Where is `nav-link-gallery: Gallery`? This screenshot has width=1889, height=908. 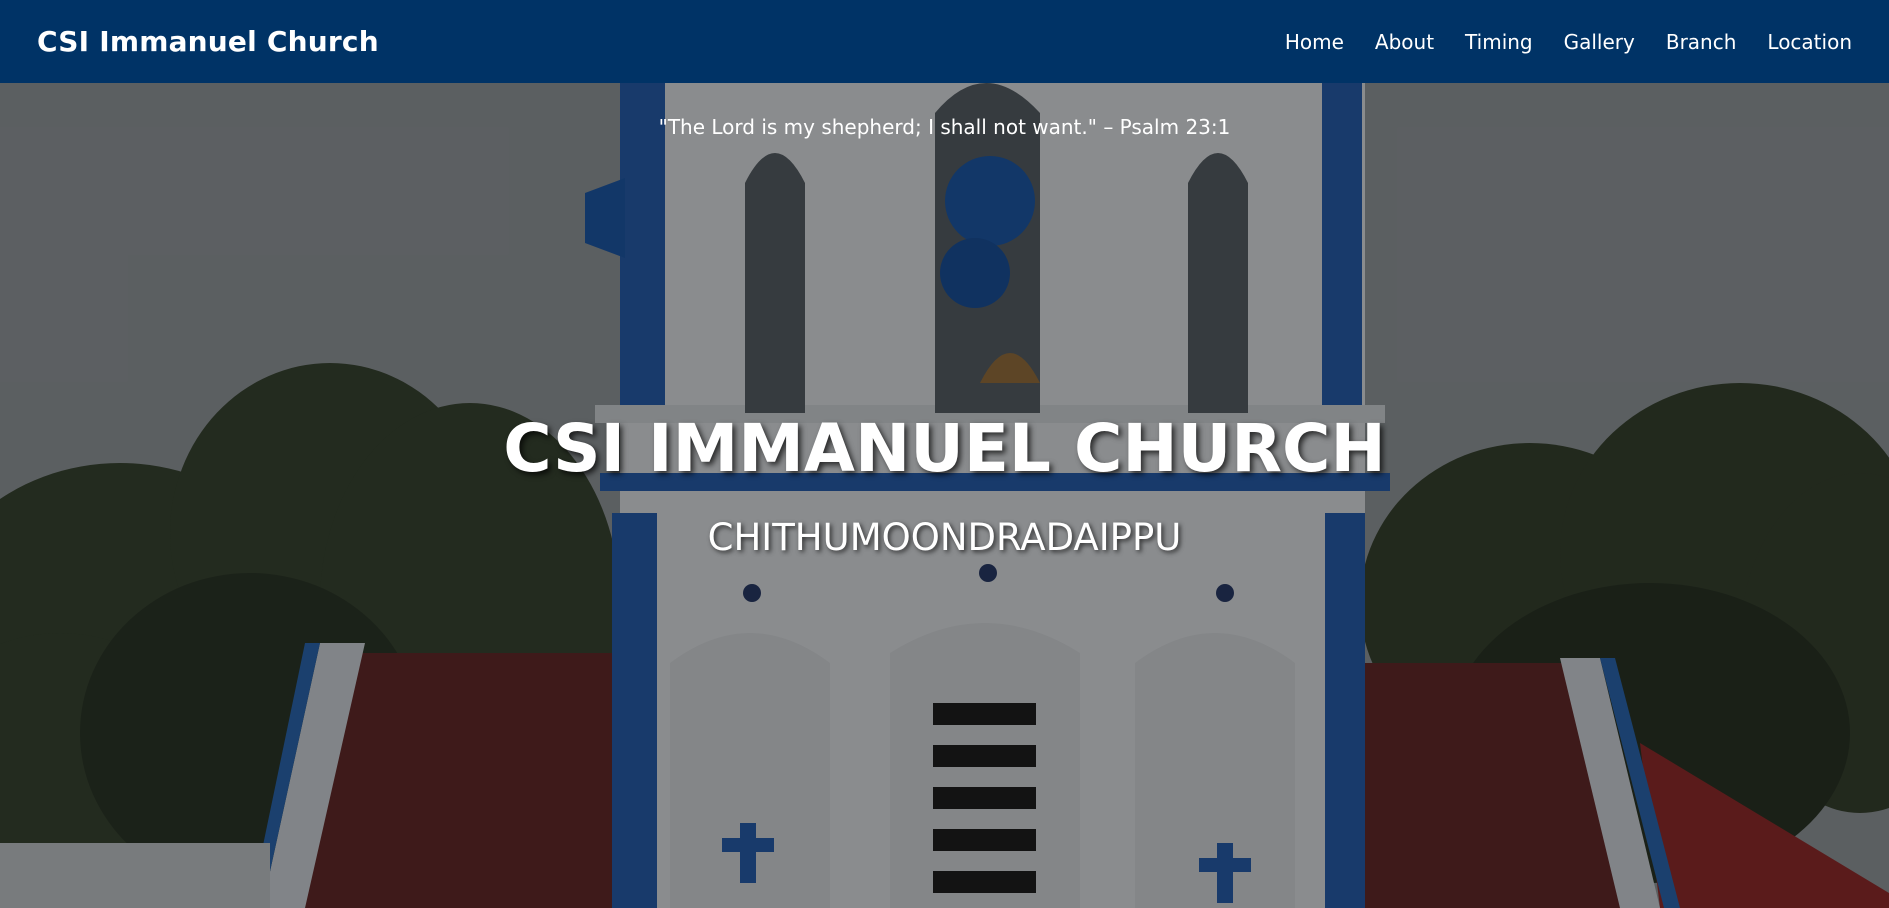 nav-link-gallery: Gallery is located at coordinates (1599, 42).